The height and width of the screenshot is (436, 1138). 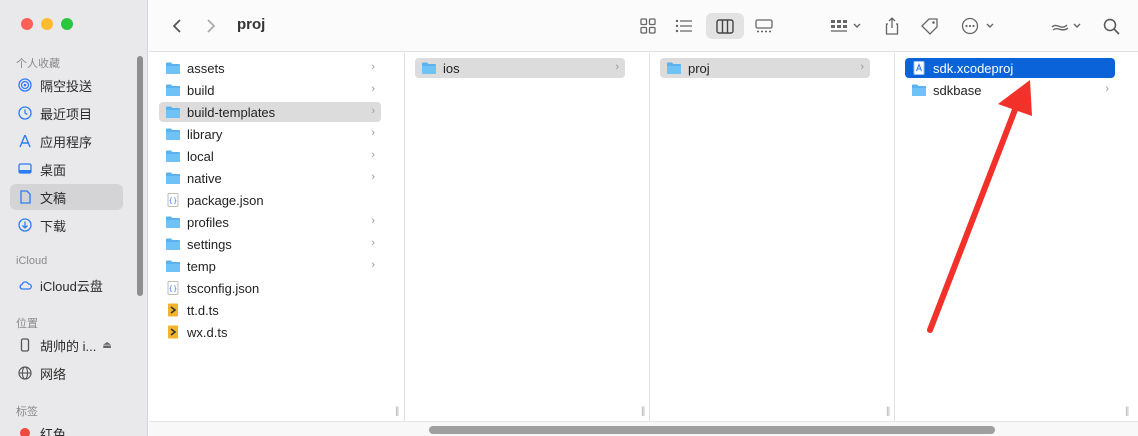 I want to click on zoom-window-button, so click(x=67, y=24).